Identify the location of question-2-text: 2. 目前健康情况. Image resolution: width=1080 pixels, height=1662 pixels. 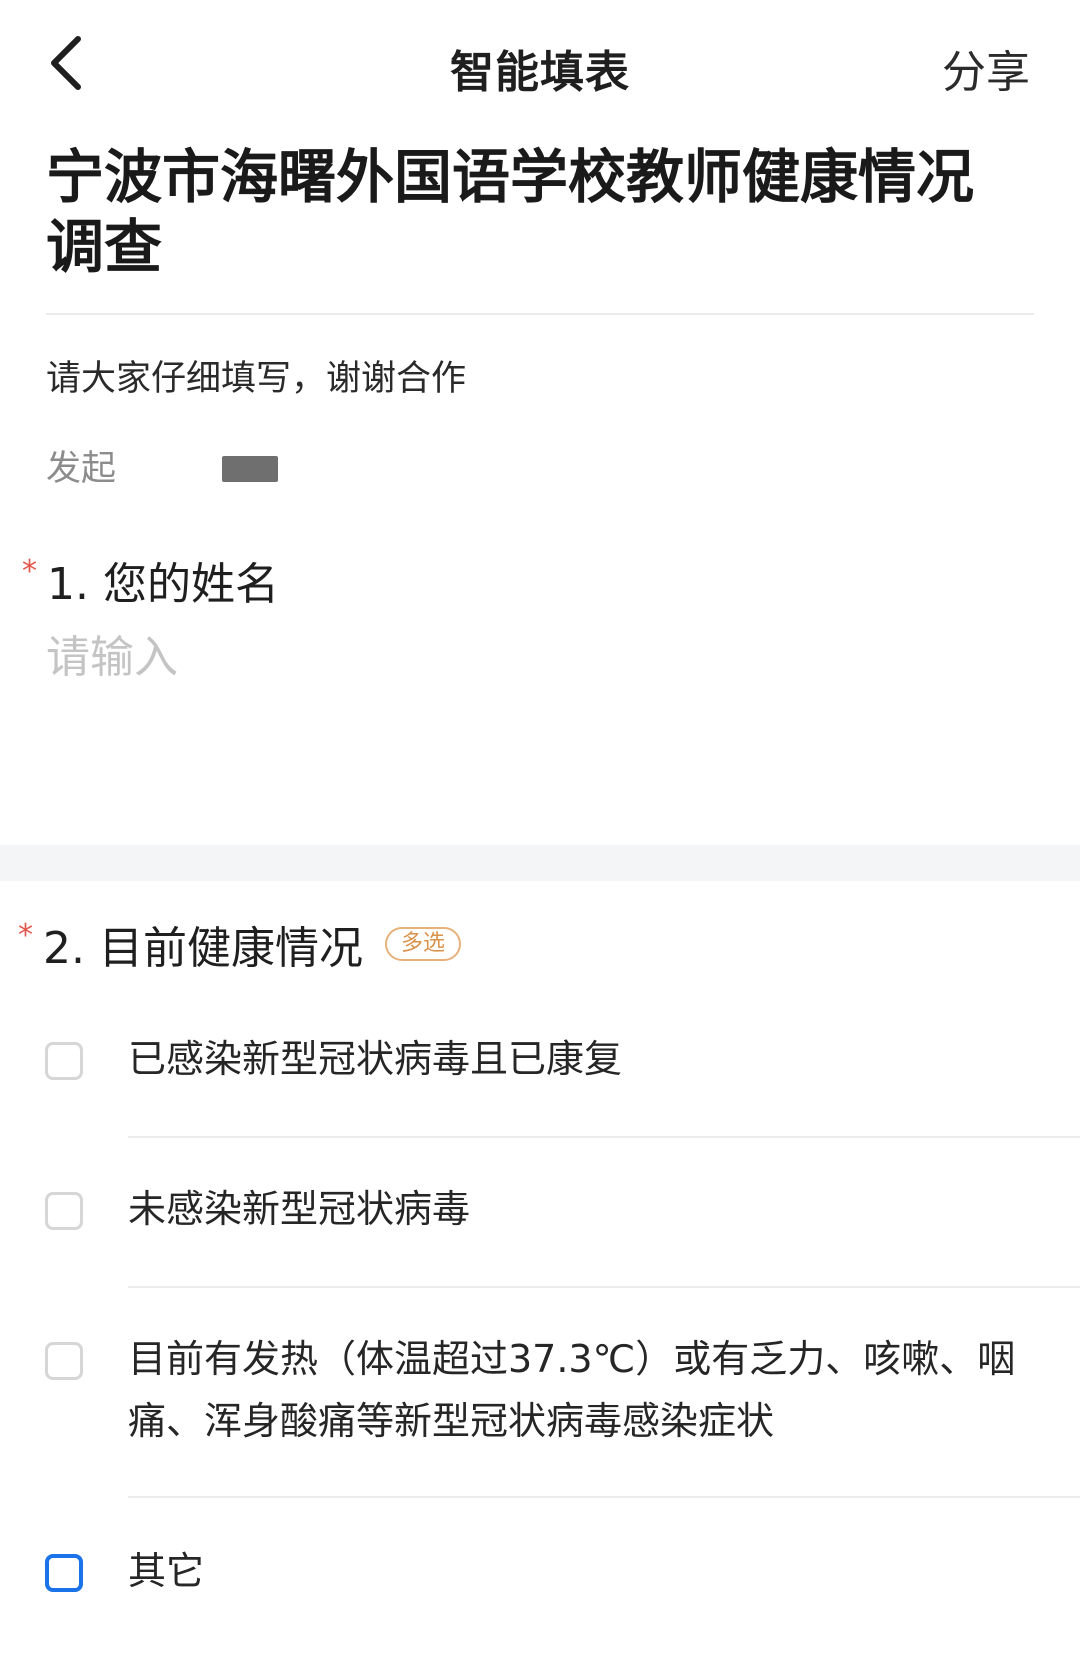
(203, 948).